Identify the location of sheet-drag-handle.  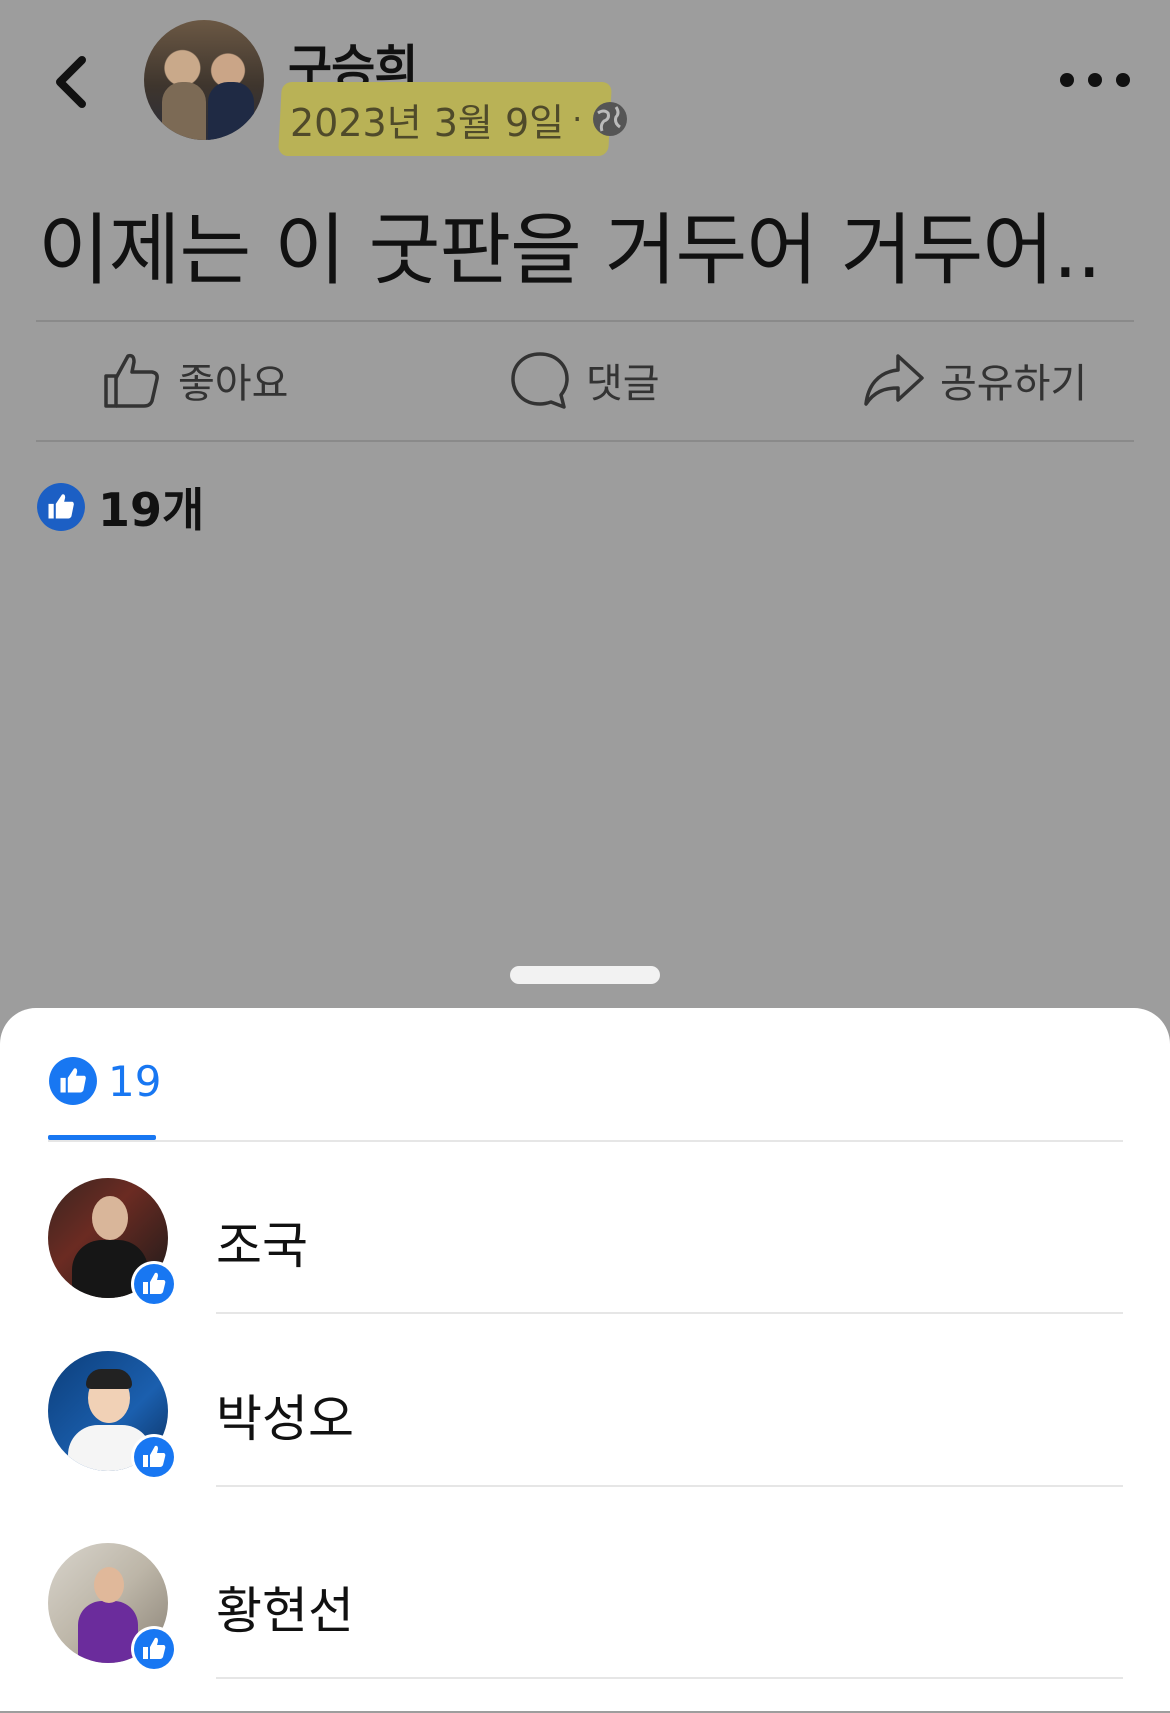
(585, 975).